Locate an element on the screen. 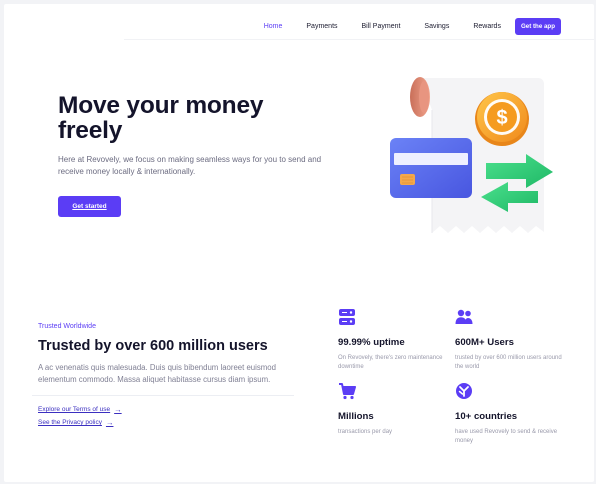  nav-divider is located at coordinates (359, 39).